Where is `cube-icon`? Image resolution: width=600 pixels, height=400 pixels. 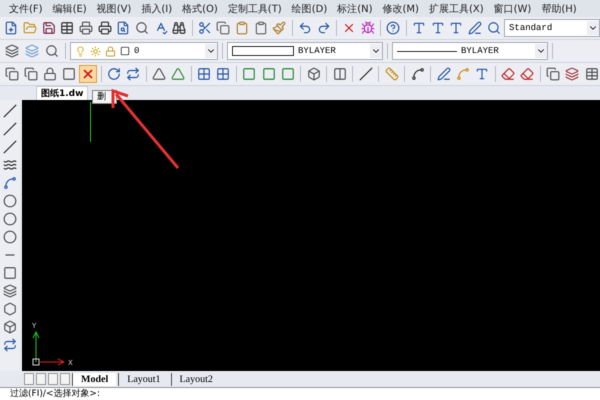 cube-icon is located at coordinates (313, 74).